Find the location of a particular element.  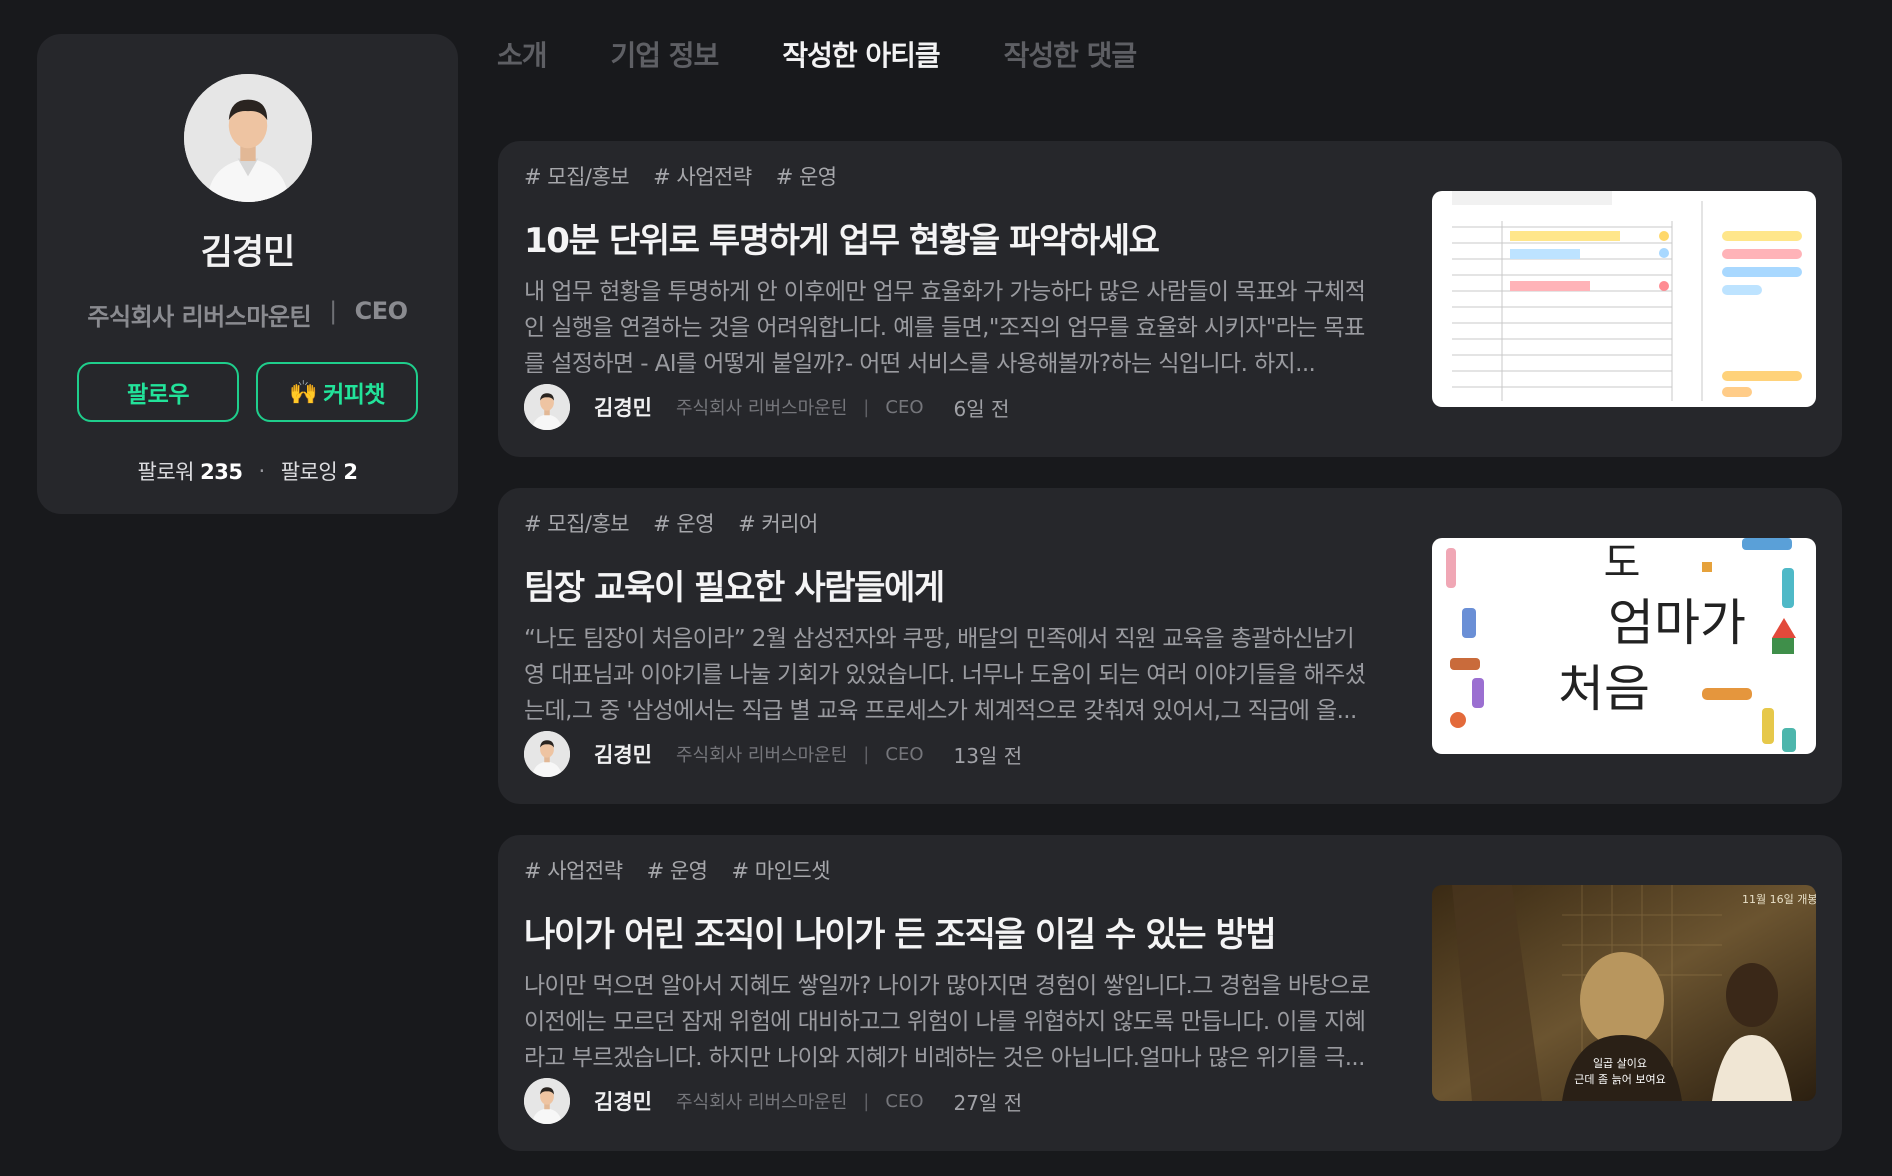

profile-actions: 팔로우 🙌 커피챗 is located at coordinates (247, 392).